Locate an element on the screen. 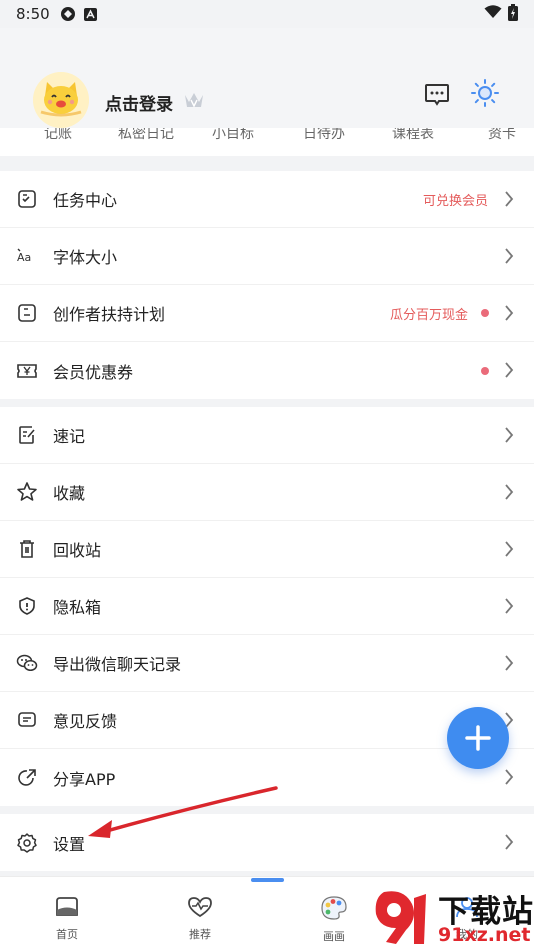 This screenshot has height=950, width=534. svg-text: Aa is located at coordinates (24, 257).